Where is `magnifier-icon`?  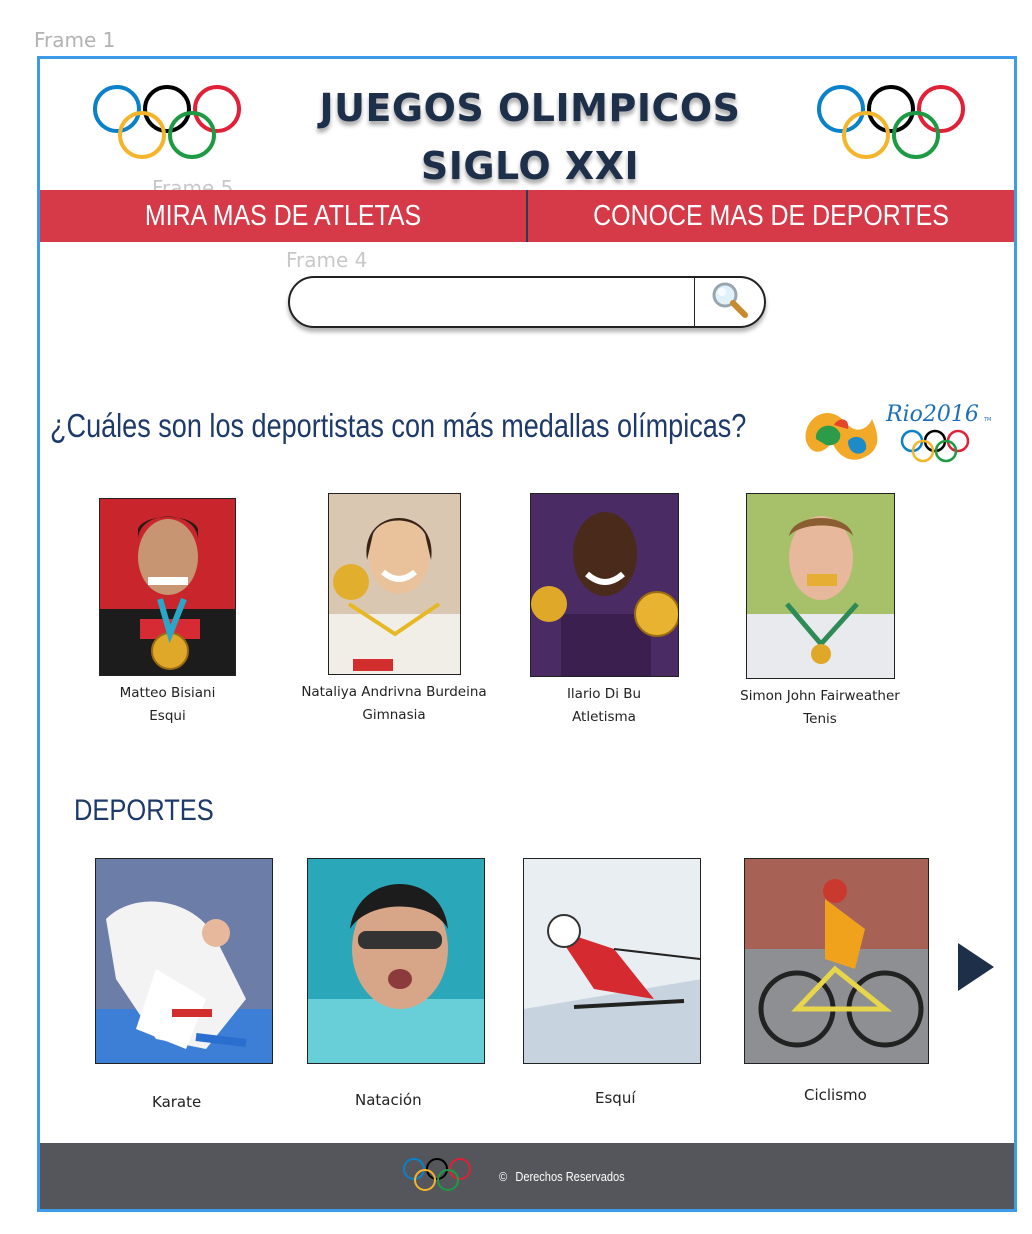
magnifier-icon is located at coordinates (730, 302).